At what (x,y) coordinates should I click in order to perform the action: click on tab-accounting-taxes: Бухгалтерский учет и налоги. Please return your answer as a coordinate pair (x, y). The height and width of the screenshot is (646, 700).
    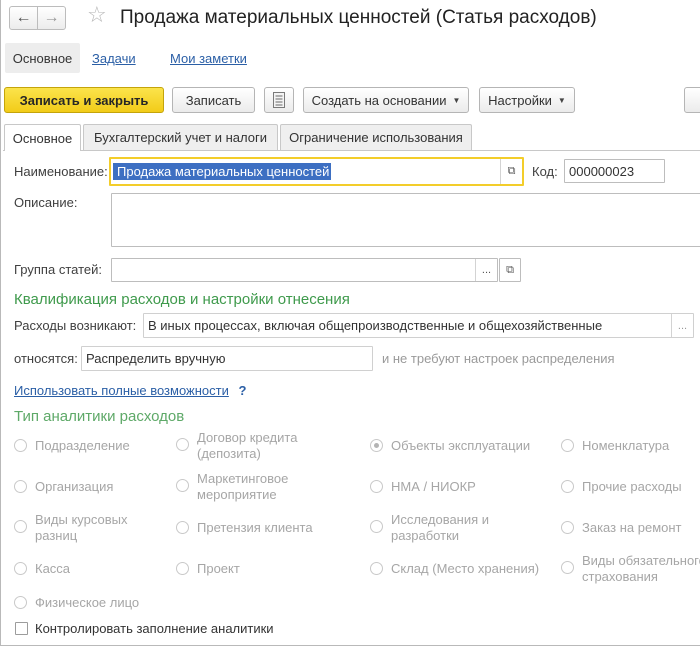
    Looking at the image, I should click on (180, 137).